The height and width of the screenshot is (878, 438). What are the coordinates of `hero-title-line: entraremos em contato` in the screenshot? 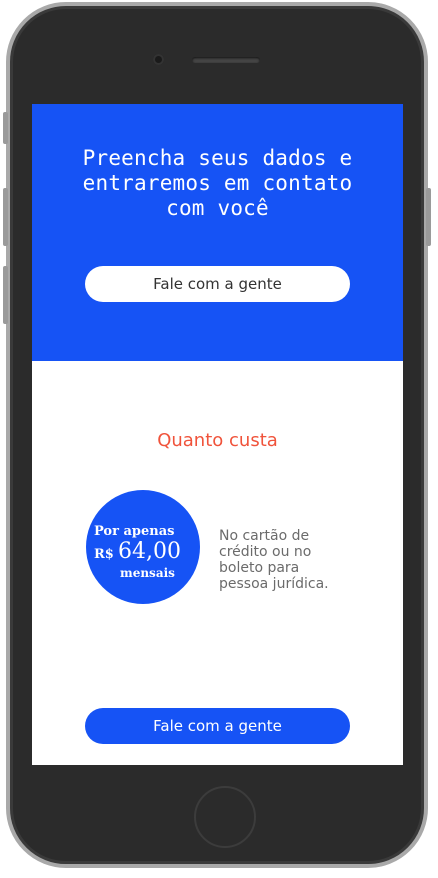 It's located at (217, 183).